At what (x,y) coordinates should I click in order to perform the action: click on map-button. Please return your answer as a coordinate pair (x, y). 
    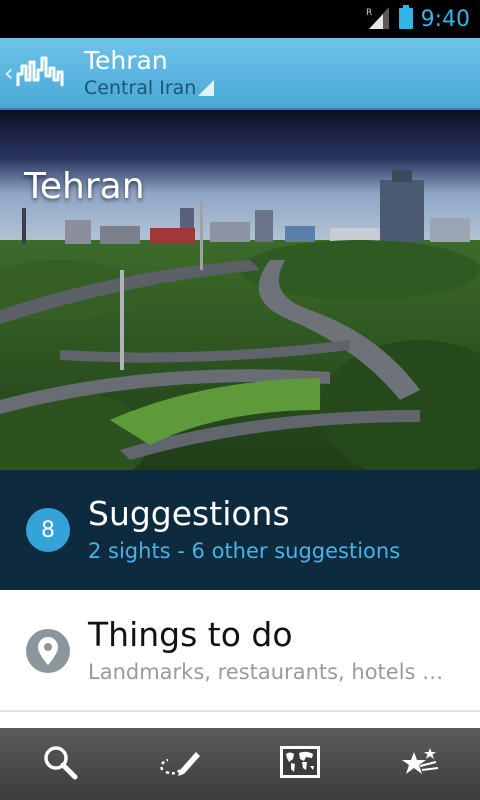
    Looking at the image, I should click on (300, 764).